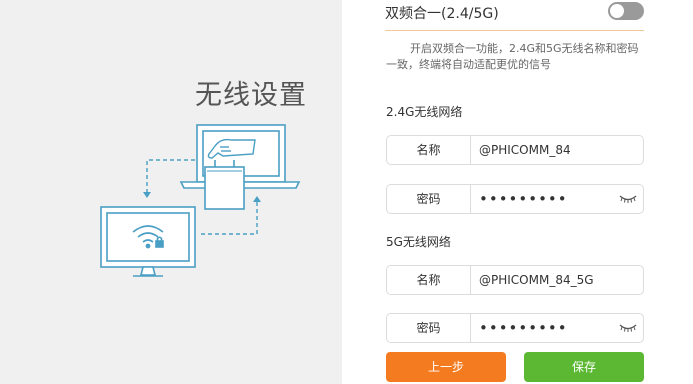  I want to click on prev-step-button: 上一步, so click(446, 367).